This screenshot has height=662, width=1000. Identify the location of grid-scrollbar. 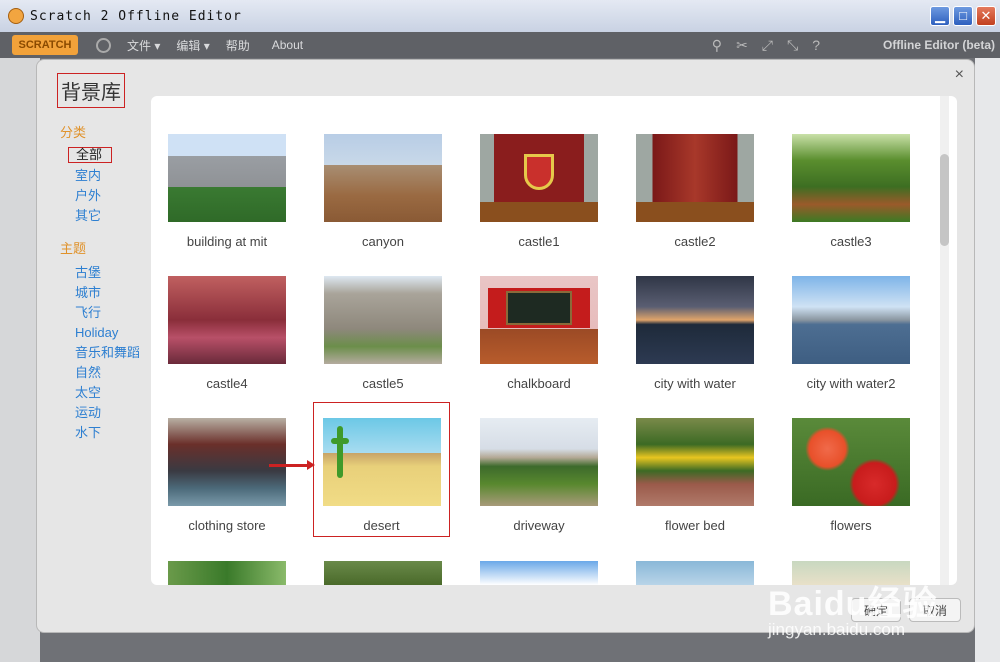
(944, 340).